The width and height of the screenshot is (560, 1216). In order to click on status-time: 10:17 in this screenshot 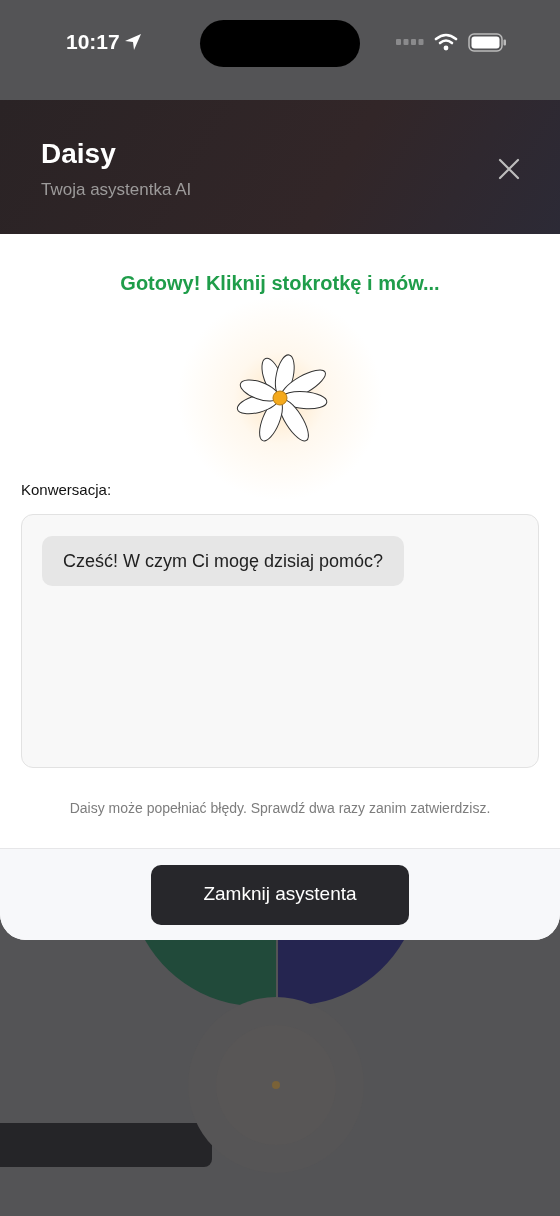, I will do `click(93, 42)`.